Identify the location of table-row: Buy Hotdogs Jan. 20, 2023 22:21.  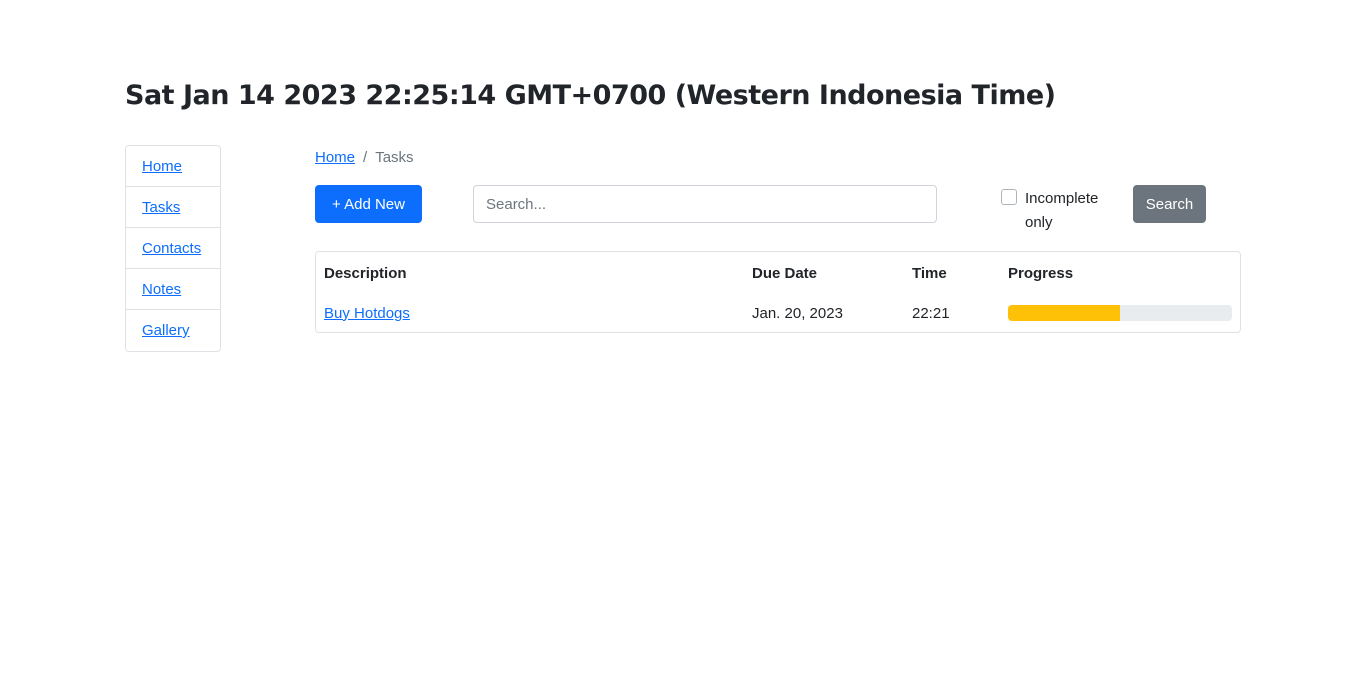
(778, 313).